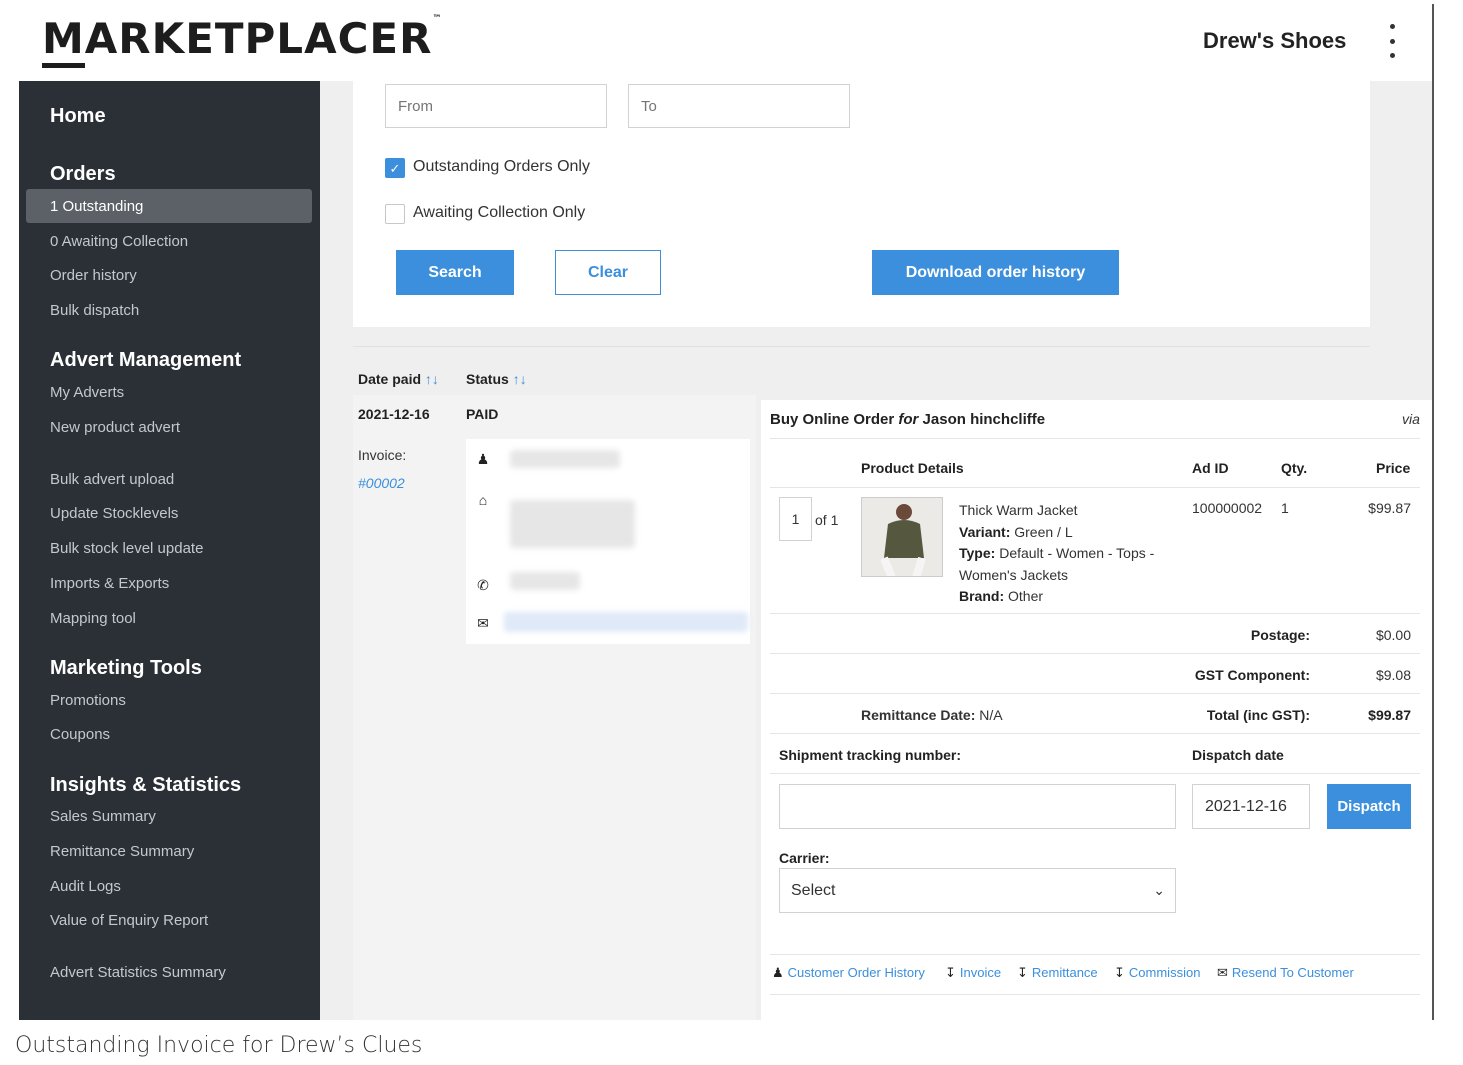  What do you see at coordinates (848, 973) in the screenshot?
I see `customer-order-history-link: ♟ Customer Order History` at bounding box center [848, 973].